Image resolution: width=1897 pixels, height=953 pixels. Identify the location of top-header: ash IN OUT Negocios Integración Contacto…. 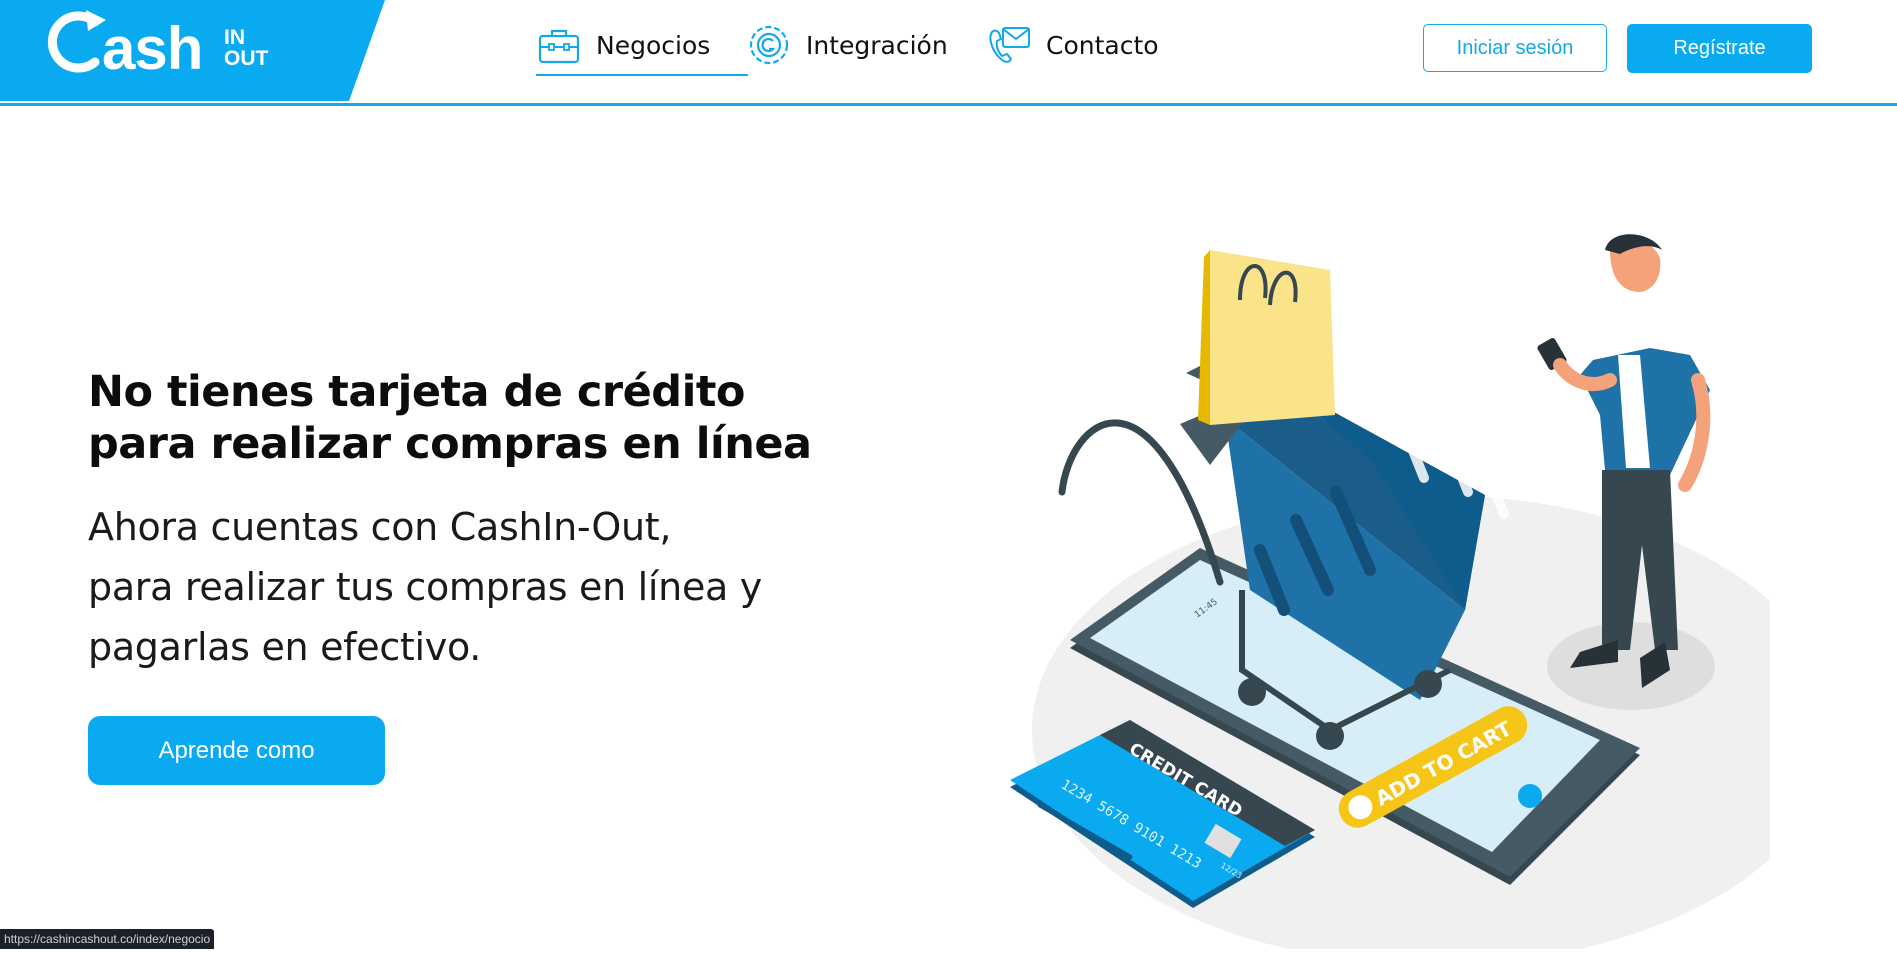
(948, 53).